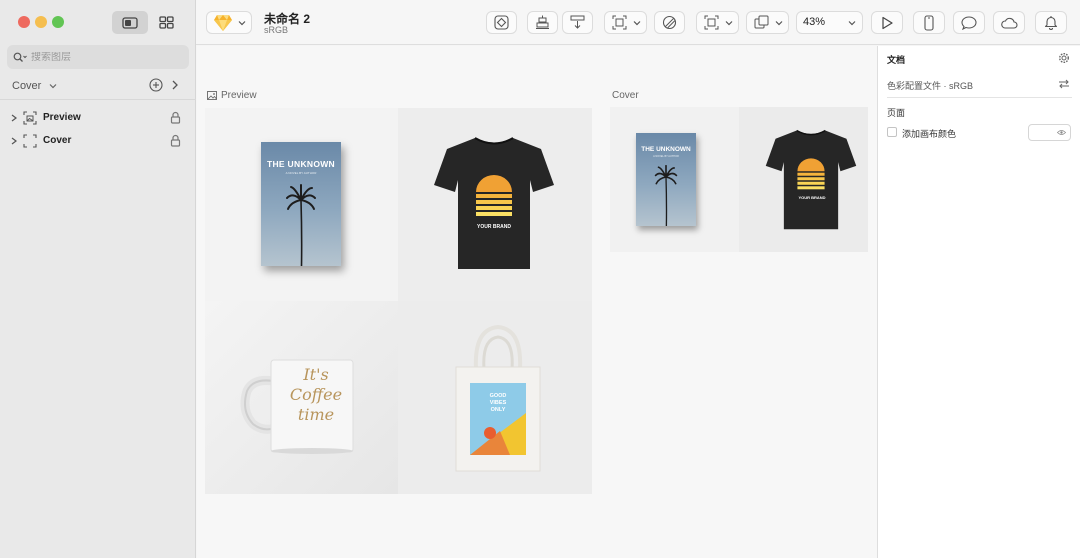 This screenshot has height=558, width=1080. I want to click on image-icon, so click(212, 95).